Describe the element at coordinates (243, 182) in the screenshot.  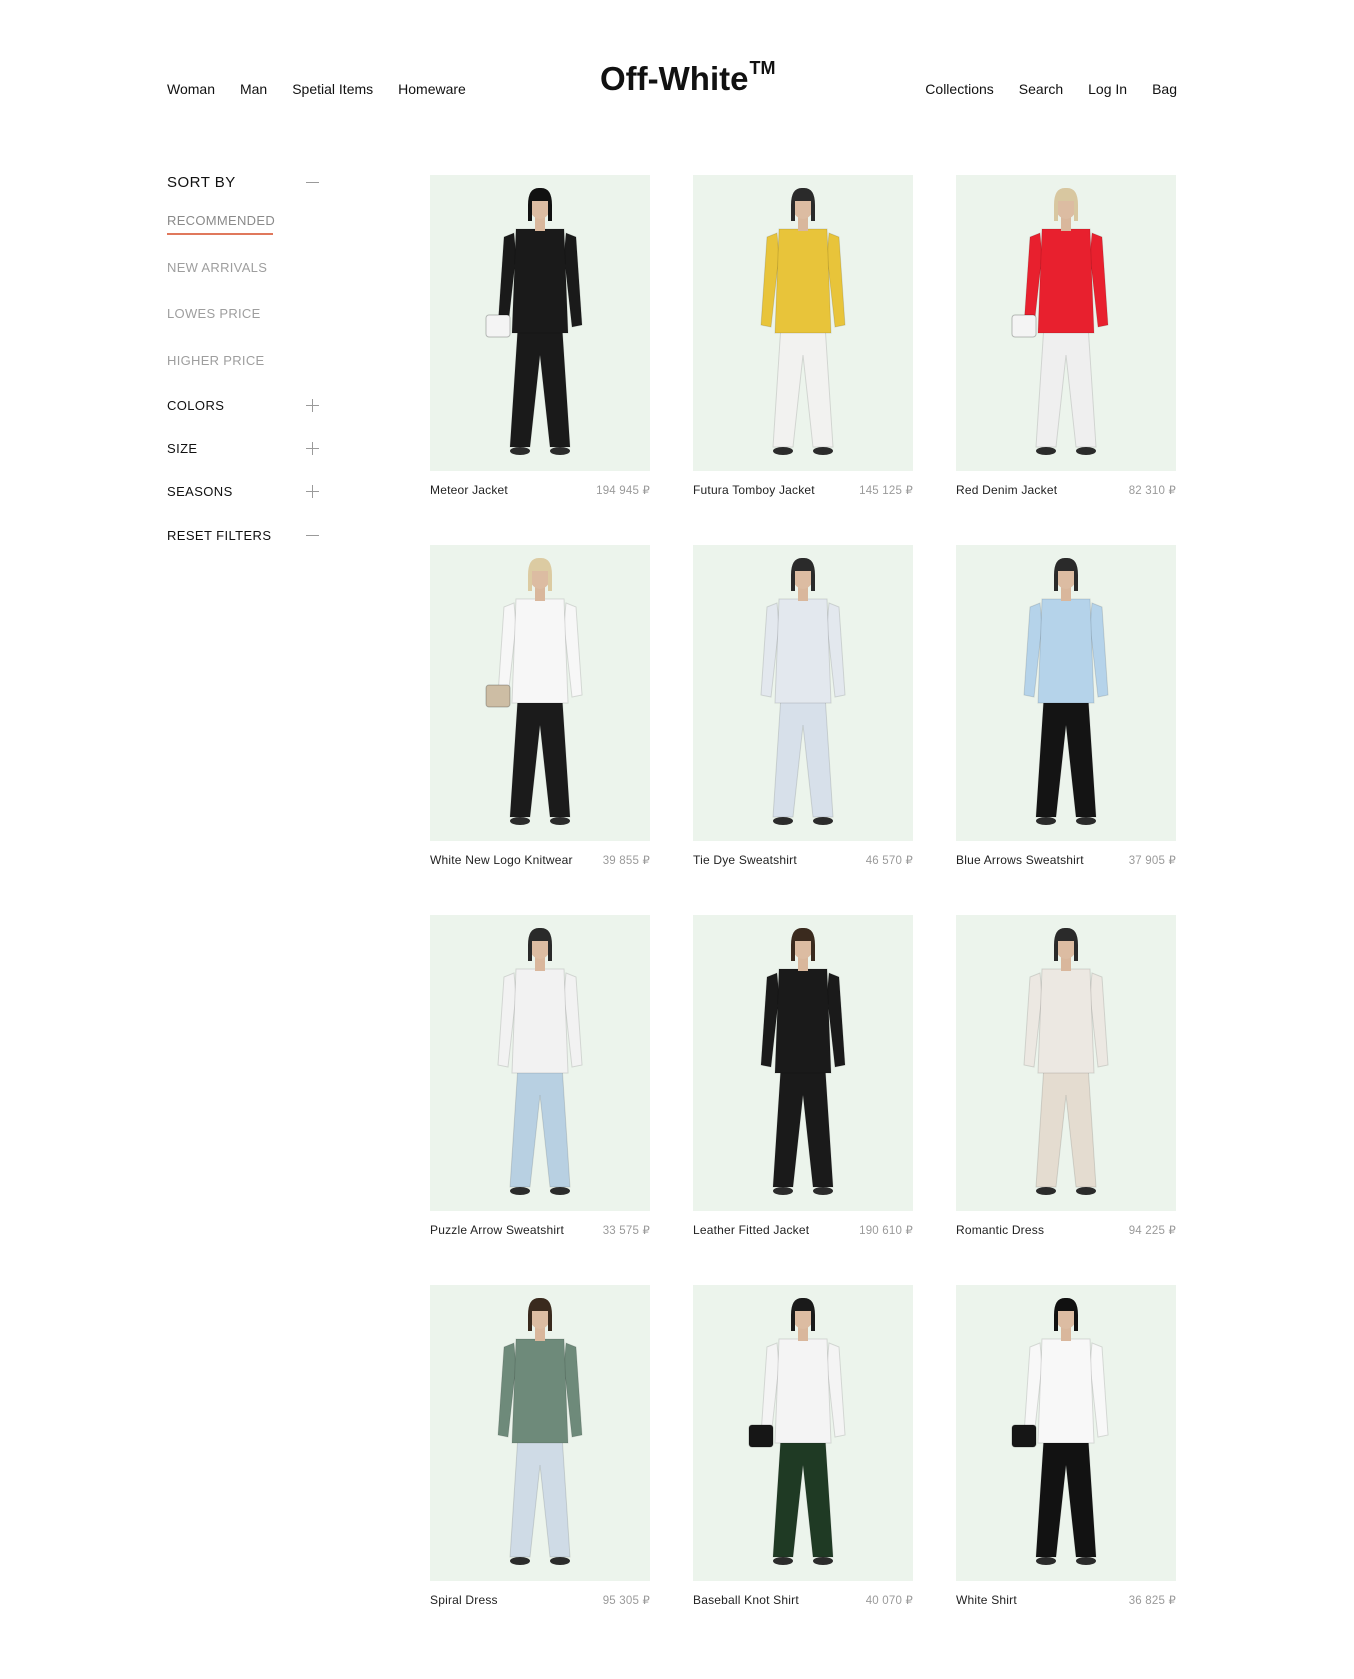
I see `sort-by-header: SORT BY` at that location.